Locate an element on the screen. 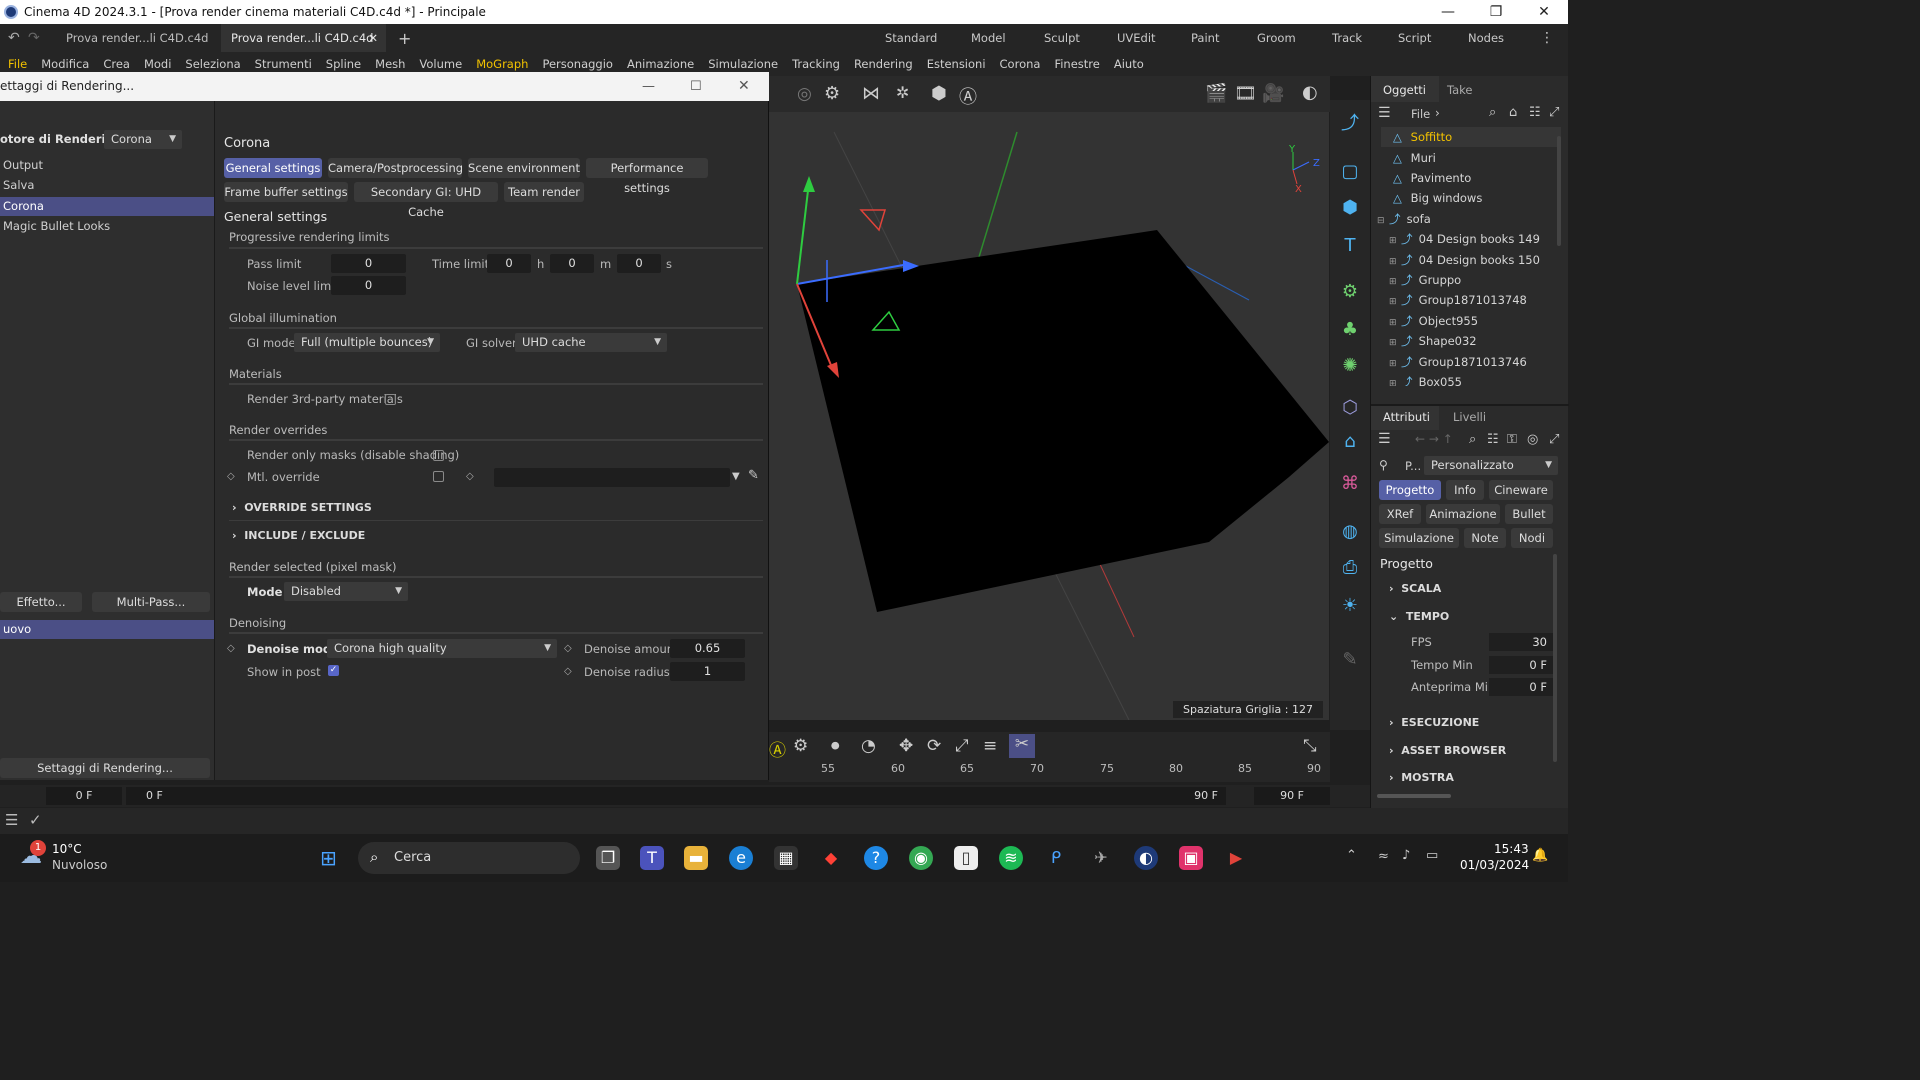  render-settings-icon: ⚙ is located at coordinates (832, 93).